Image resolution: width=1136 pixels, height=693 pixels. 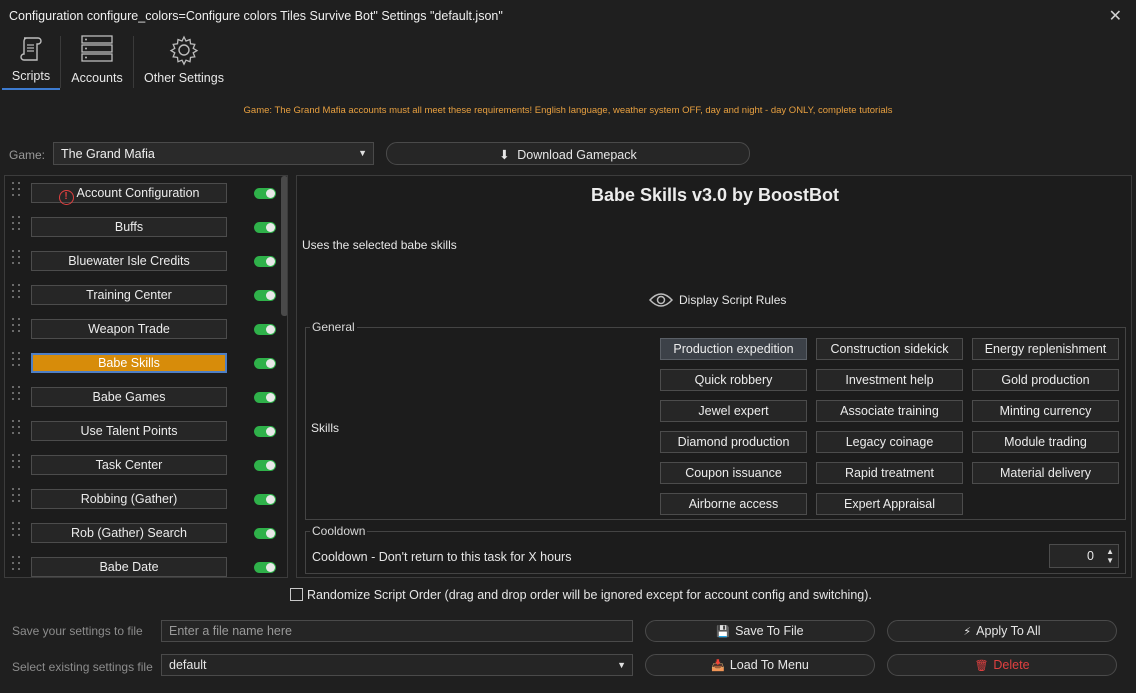 I want to click on tab-scripts: Scripts, so click(x=31, y=61).